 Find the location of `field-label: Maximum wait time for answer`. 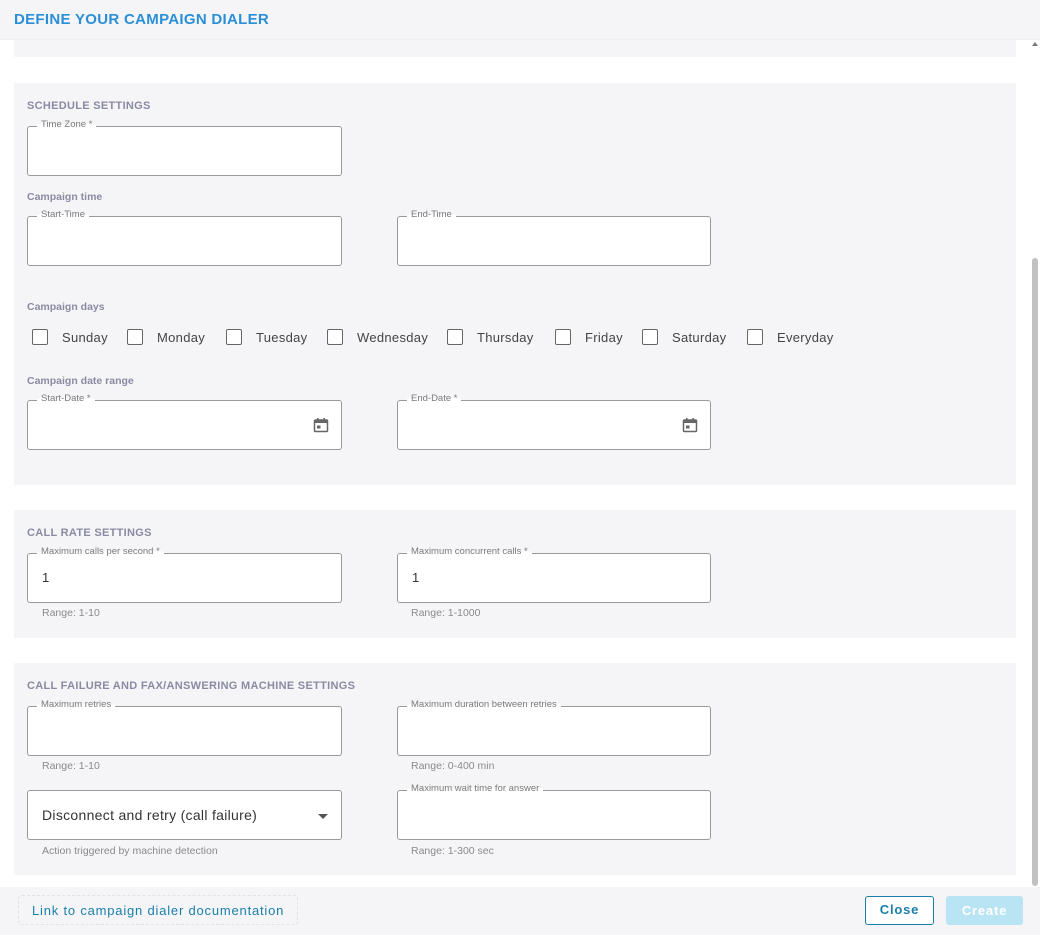

field-label: Maximum wait time for answer is located at coordinates (475, 788).